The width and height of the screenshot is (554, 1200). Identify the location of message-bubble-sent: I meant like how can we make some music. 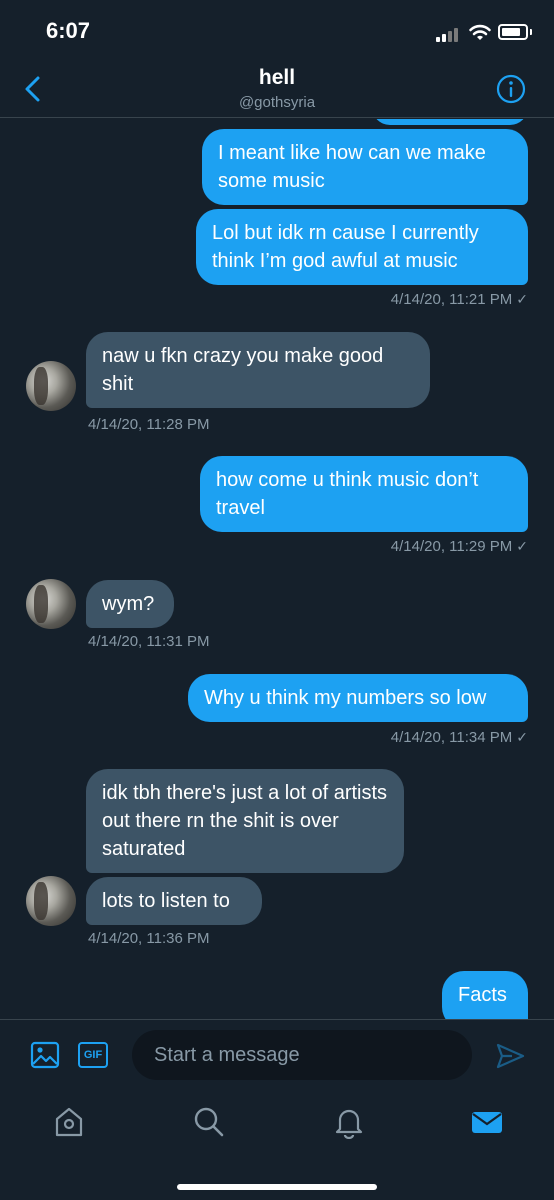
(365, 167).